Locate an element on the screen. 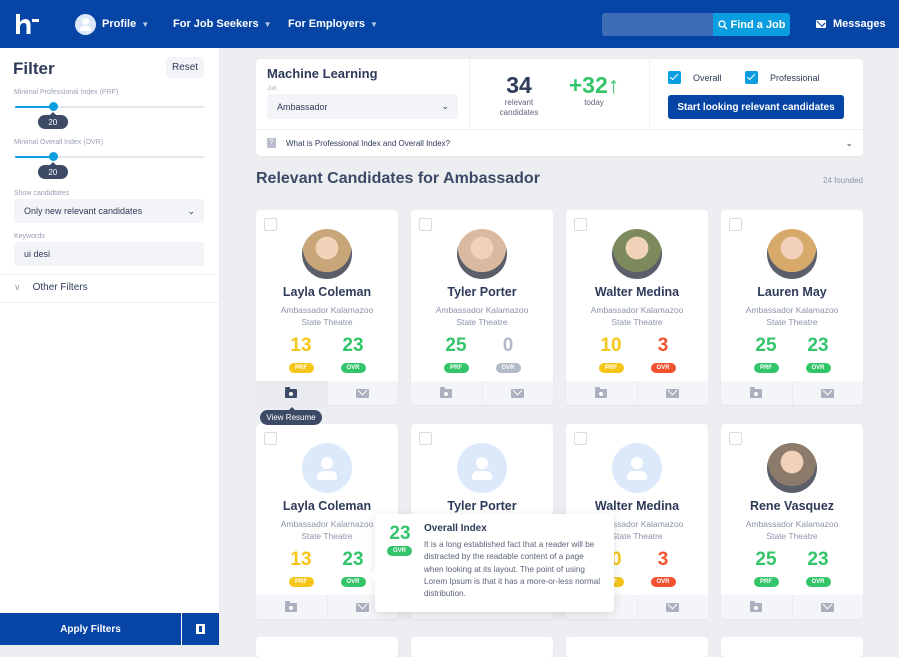 This screenshot has height=657, width=899. professional-checkbox is located at coordinates (751, 77).